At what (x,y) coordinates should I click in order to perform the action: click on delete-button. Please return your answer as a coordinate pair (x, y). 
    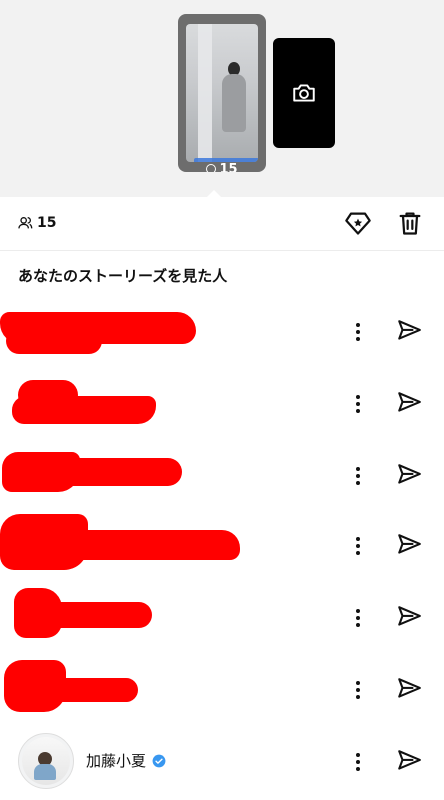
    Looking at the image, I should click on (410, 223).